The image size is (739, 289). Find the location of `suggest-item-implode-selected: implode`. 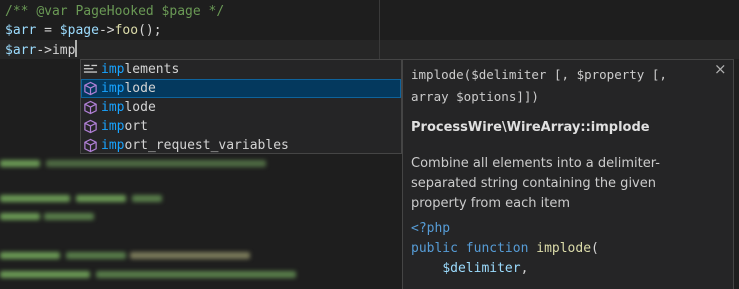

suggest-item-implode-selected: implode is located at coordinates (241, 88).